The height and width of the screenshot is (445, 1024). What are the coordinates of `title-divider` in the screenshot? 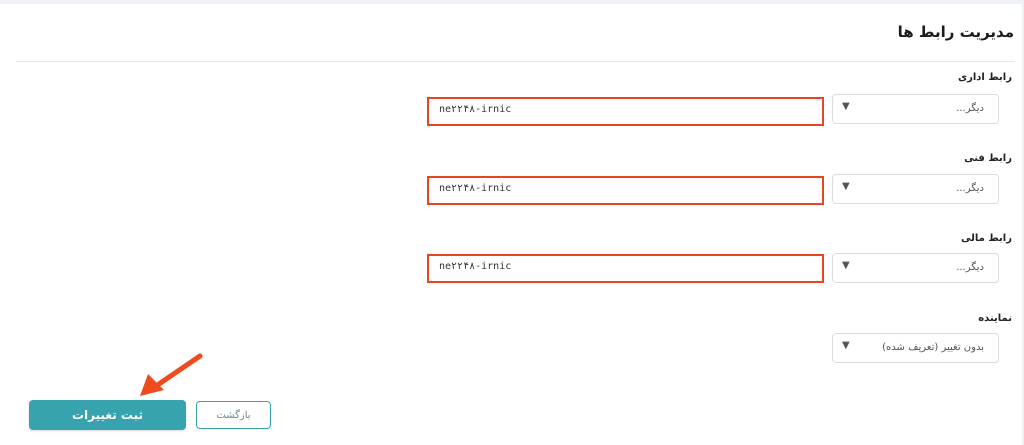 It's located at (515, 61).